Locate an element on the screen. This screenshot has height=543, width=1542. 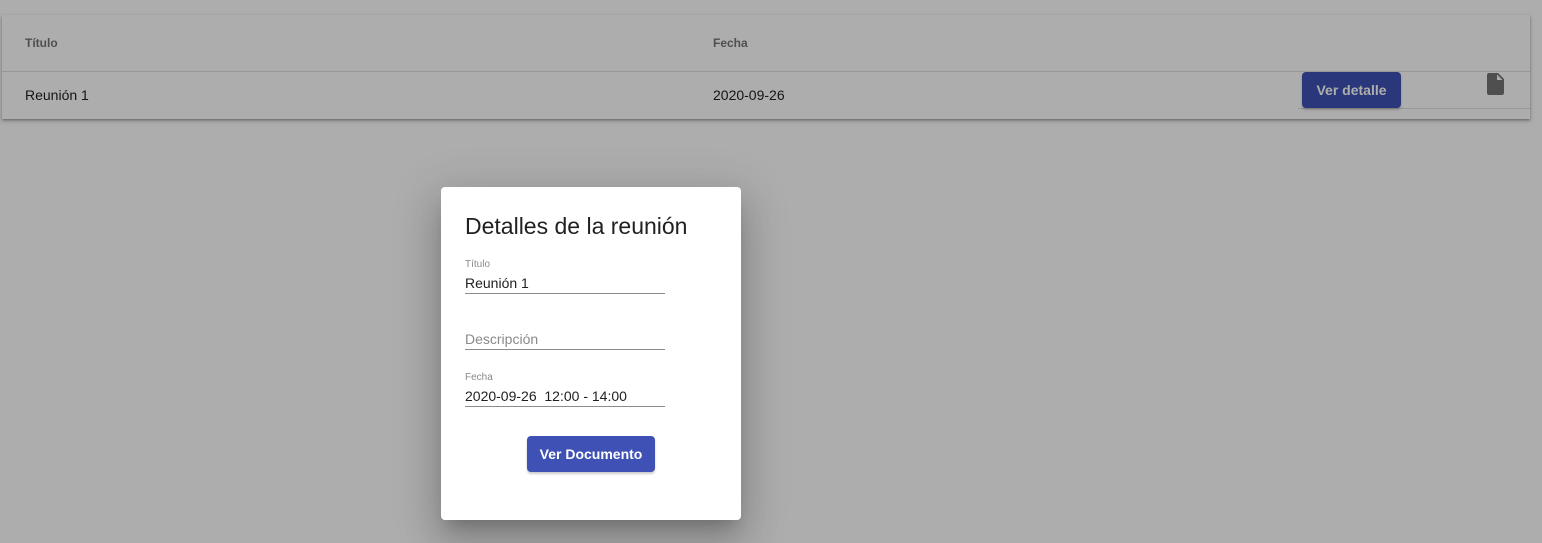
title-field-label: Título is located at coordinates (478, 264).